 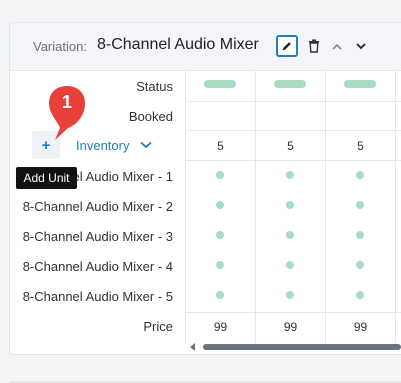 I want to click on unit-label: 8-Channel Audio Mixer - 3, so click(x=97, y=236).